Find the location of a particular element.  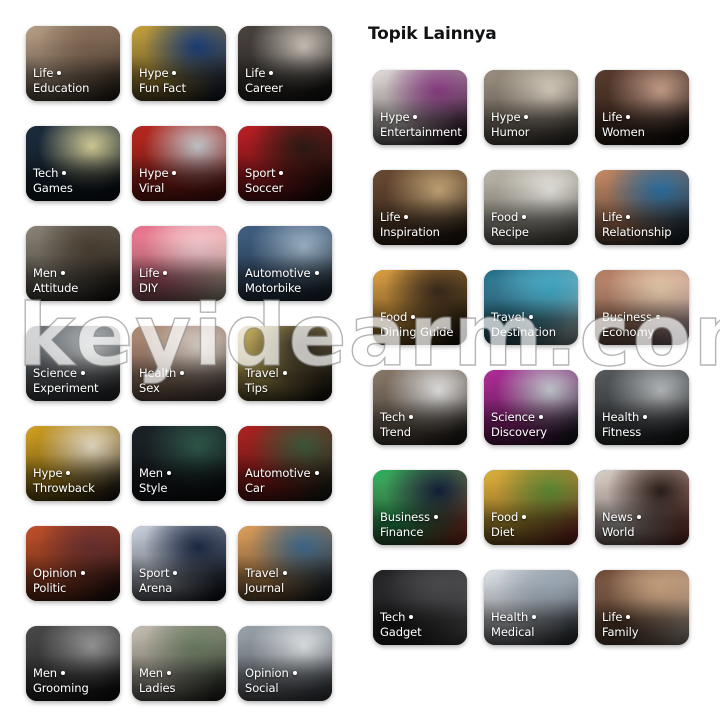

topic-card-label: Hype Fun Fact is located at coordinates (181, 80).